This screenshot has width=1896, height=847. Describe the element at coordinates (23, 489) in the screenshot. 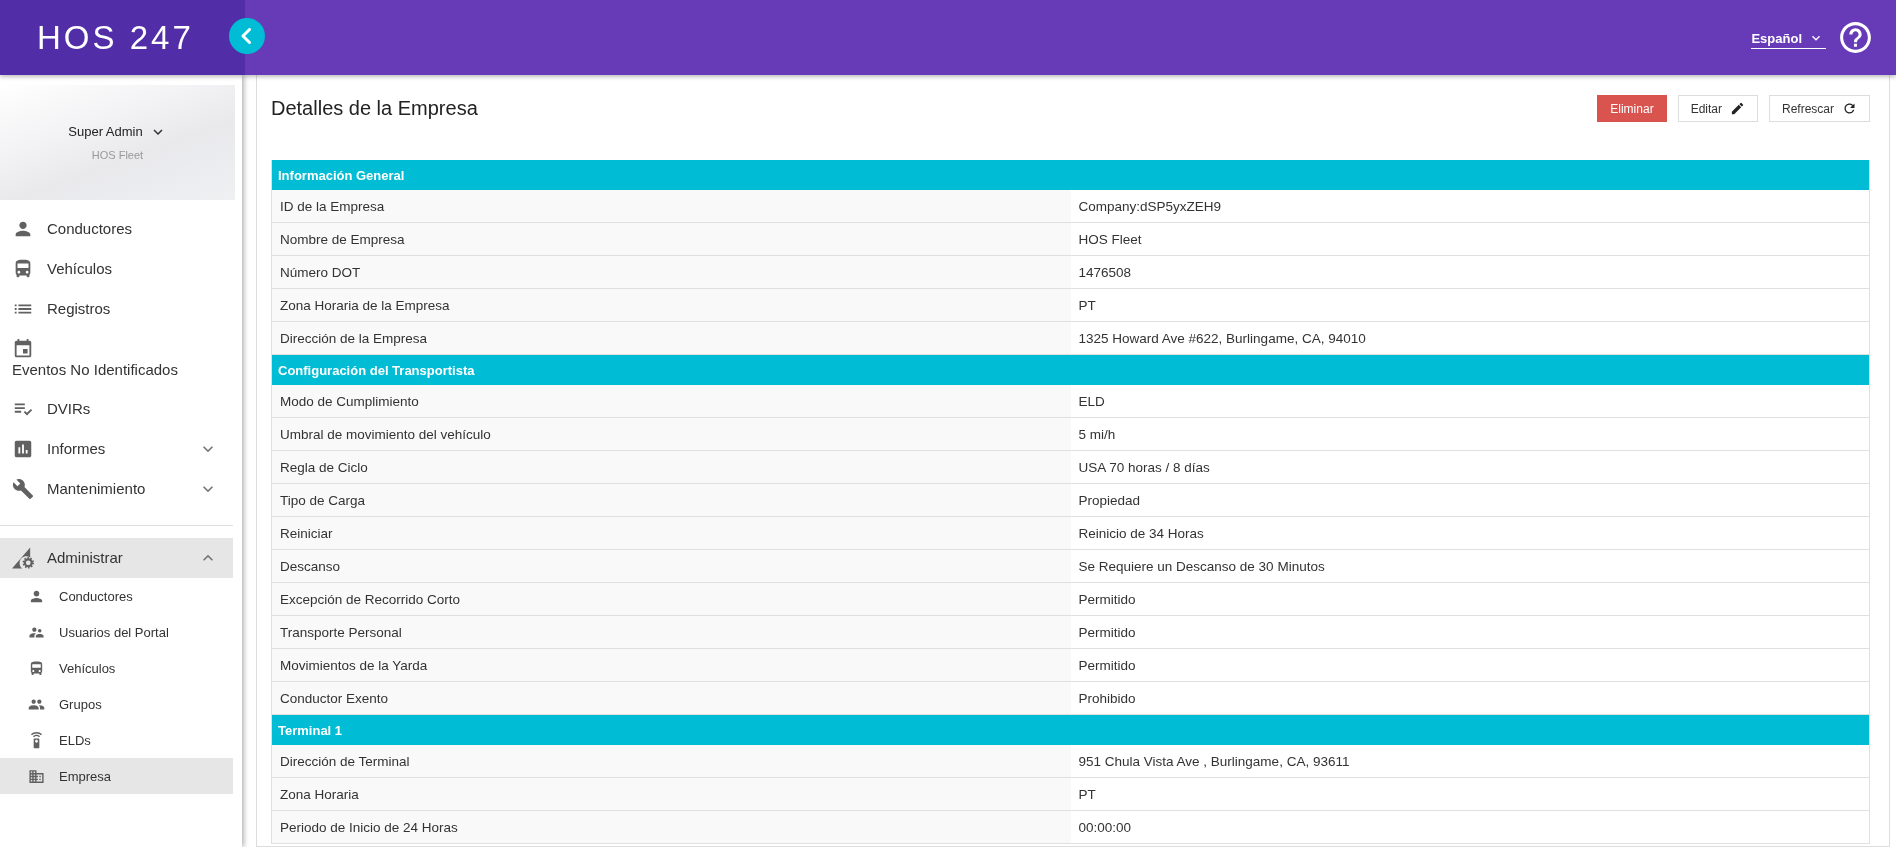

I see `wrench-icon` at that location.